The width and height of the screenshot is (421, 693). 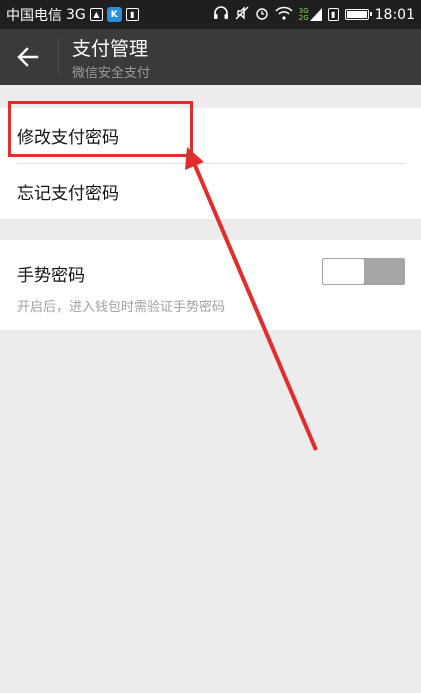 What do you see at coordinates (333, 14) in the screenshot?
I see `sim-card-icon: ▮` at bounding box center [333, 14].